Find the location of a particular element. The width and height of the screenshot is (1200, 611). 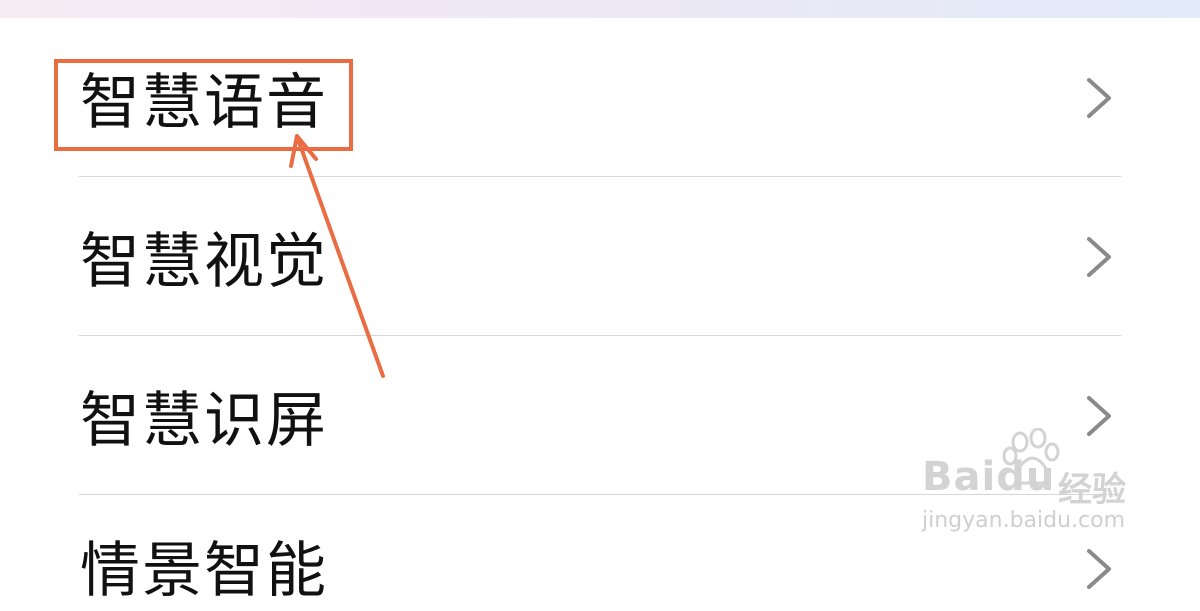

highlight-box is located at coordinates (203, 105).